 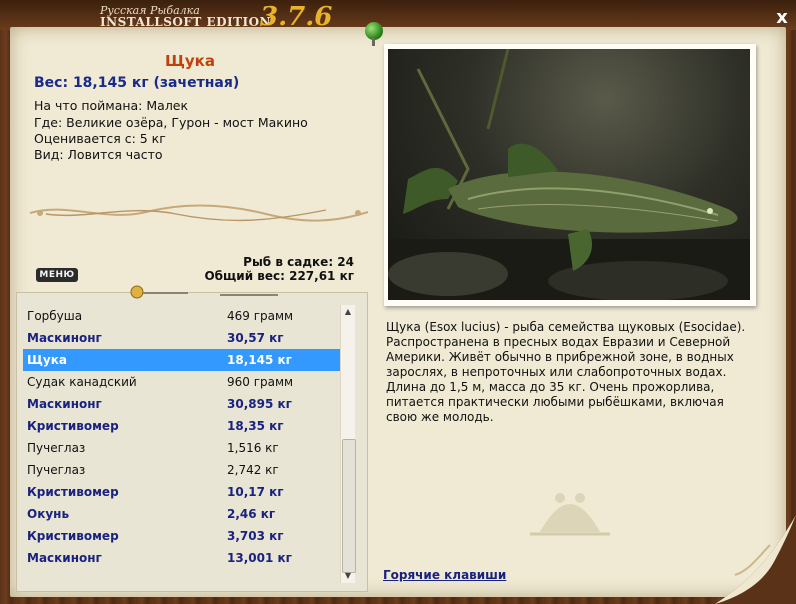 What do you see at coordinates (55, 316) in the screenshot?
I see `list-item-name: Горбуша` at bounding box center [55, 316].